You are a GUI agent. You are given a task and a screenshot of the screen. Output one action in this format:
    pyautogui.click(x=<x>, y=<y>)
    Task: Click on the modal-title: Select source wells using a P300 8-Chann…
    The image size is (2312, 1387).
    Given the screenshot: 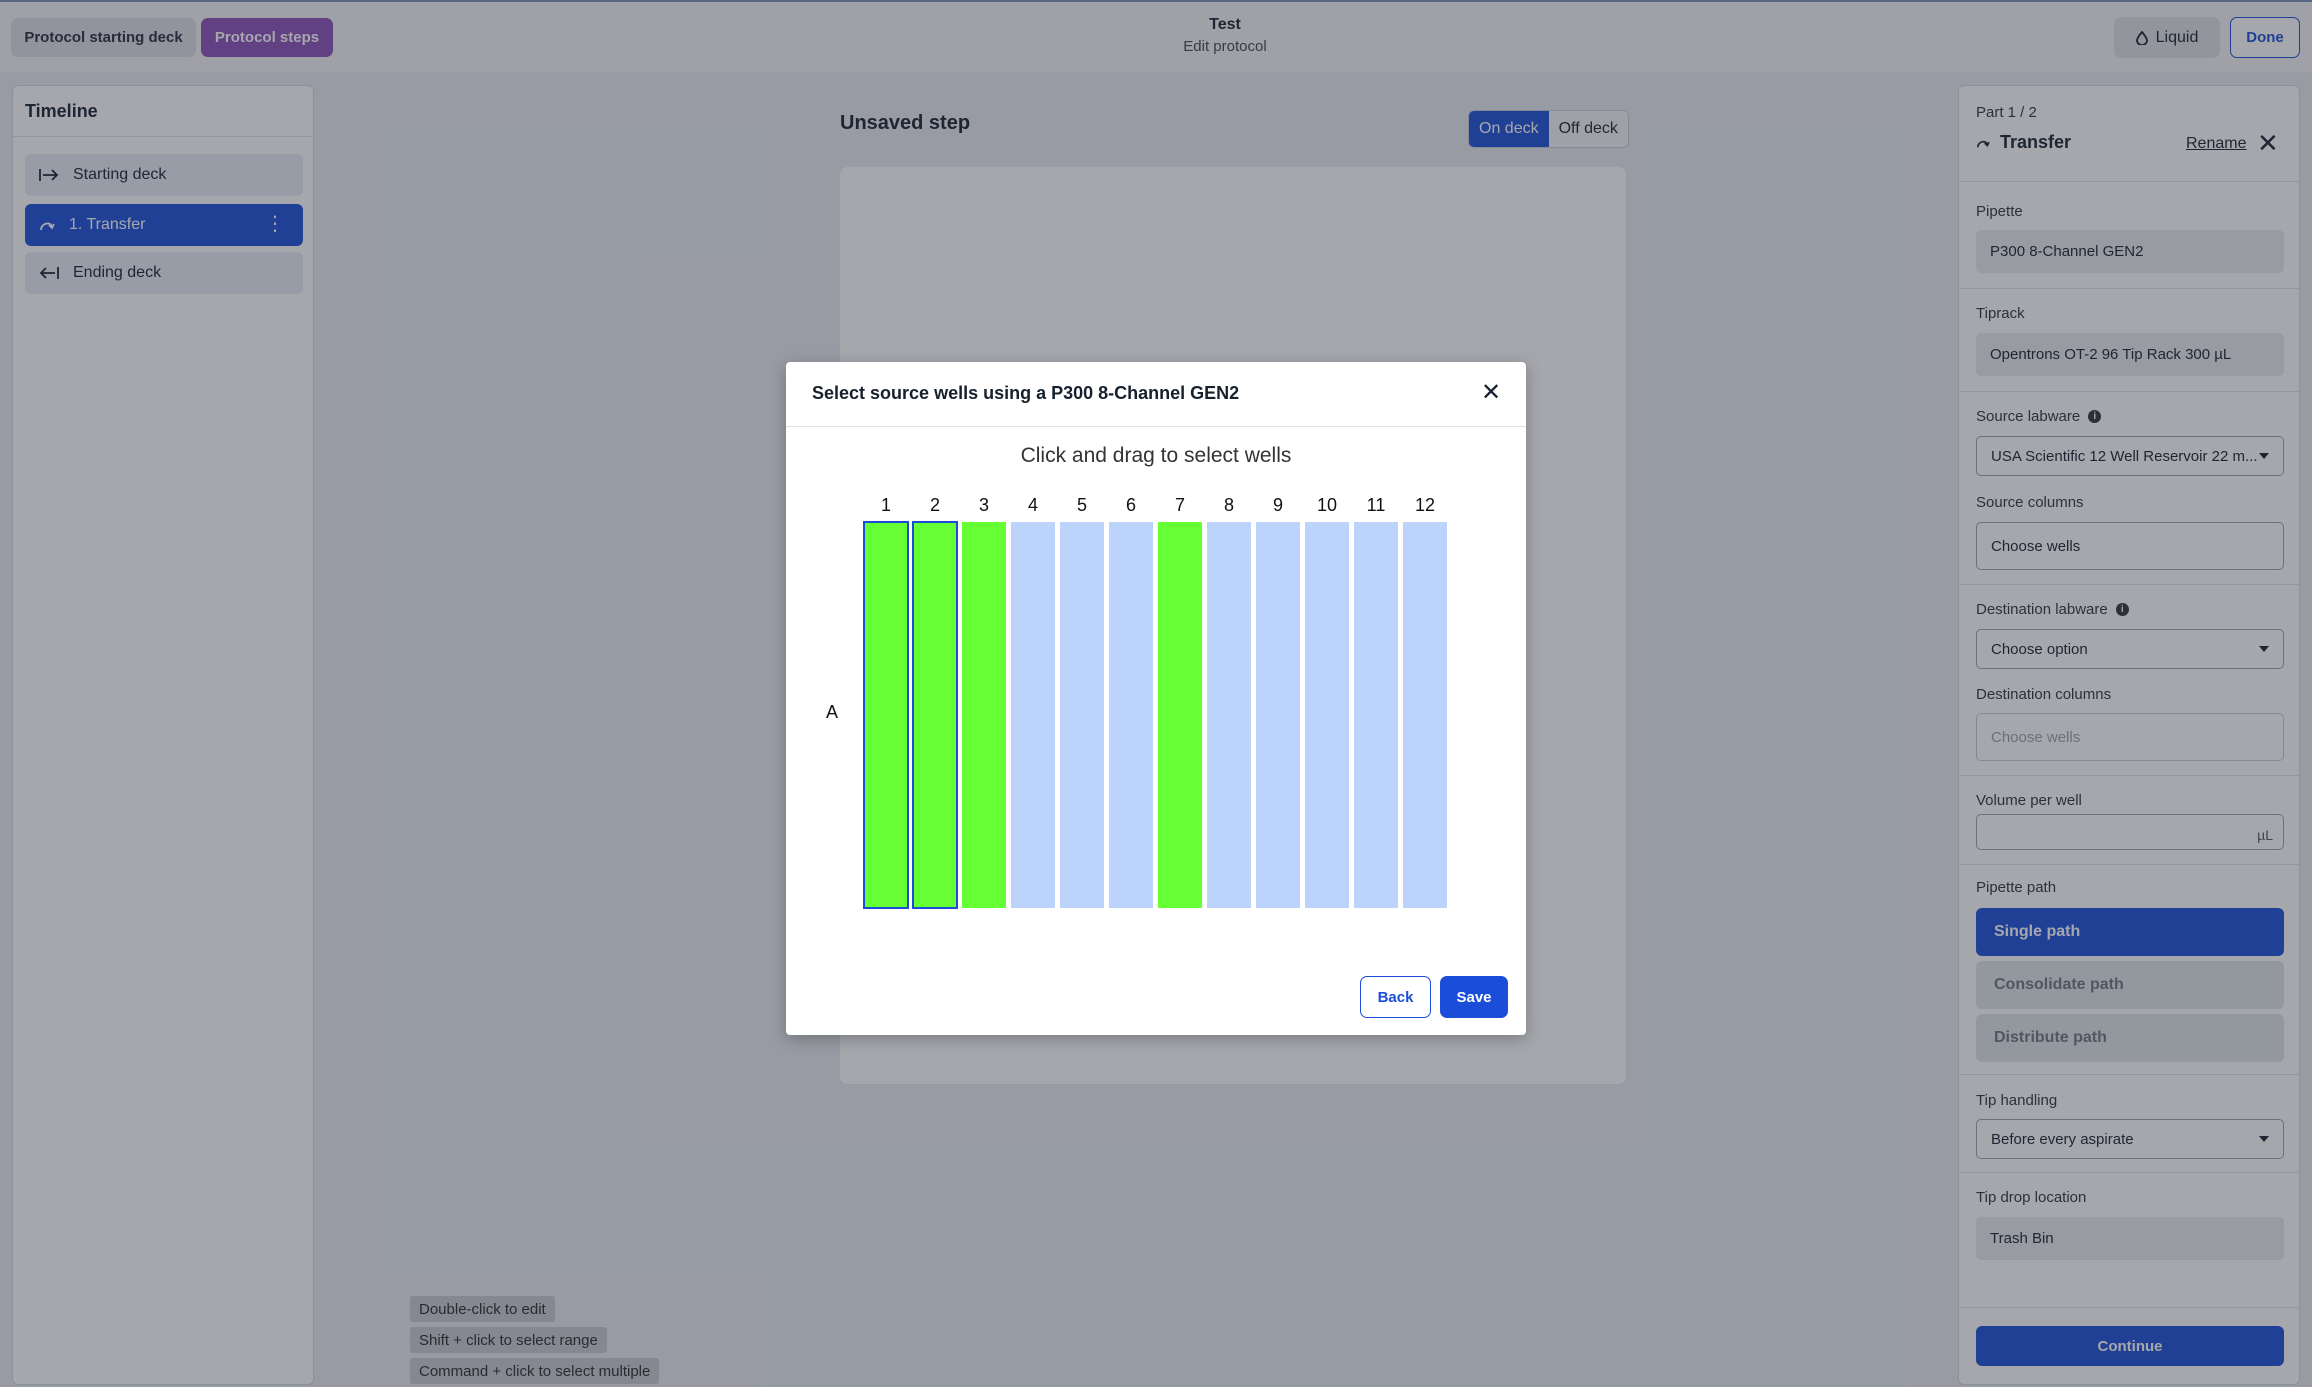 What is the action you would take?
    pyautogui.click(x=1026, y=393)
    